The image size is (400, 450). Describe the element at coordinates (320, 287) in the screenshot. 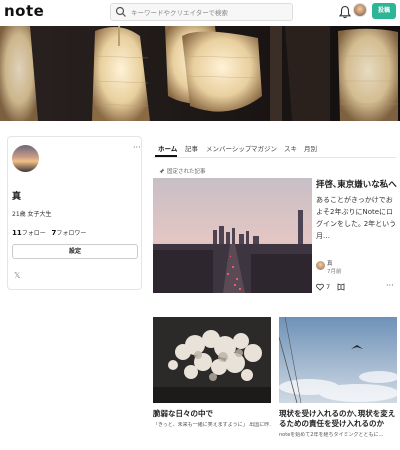

I see `heart-icon` at that location.